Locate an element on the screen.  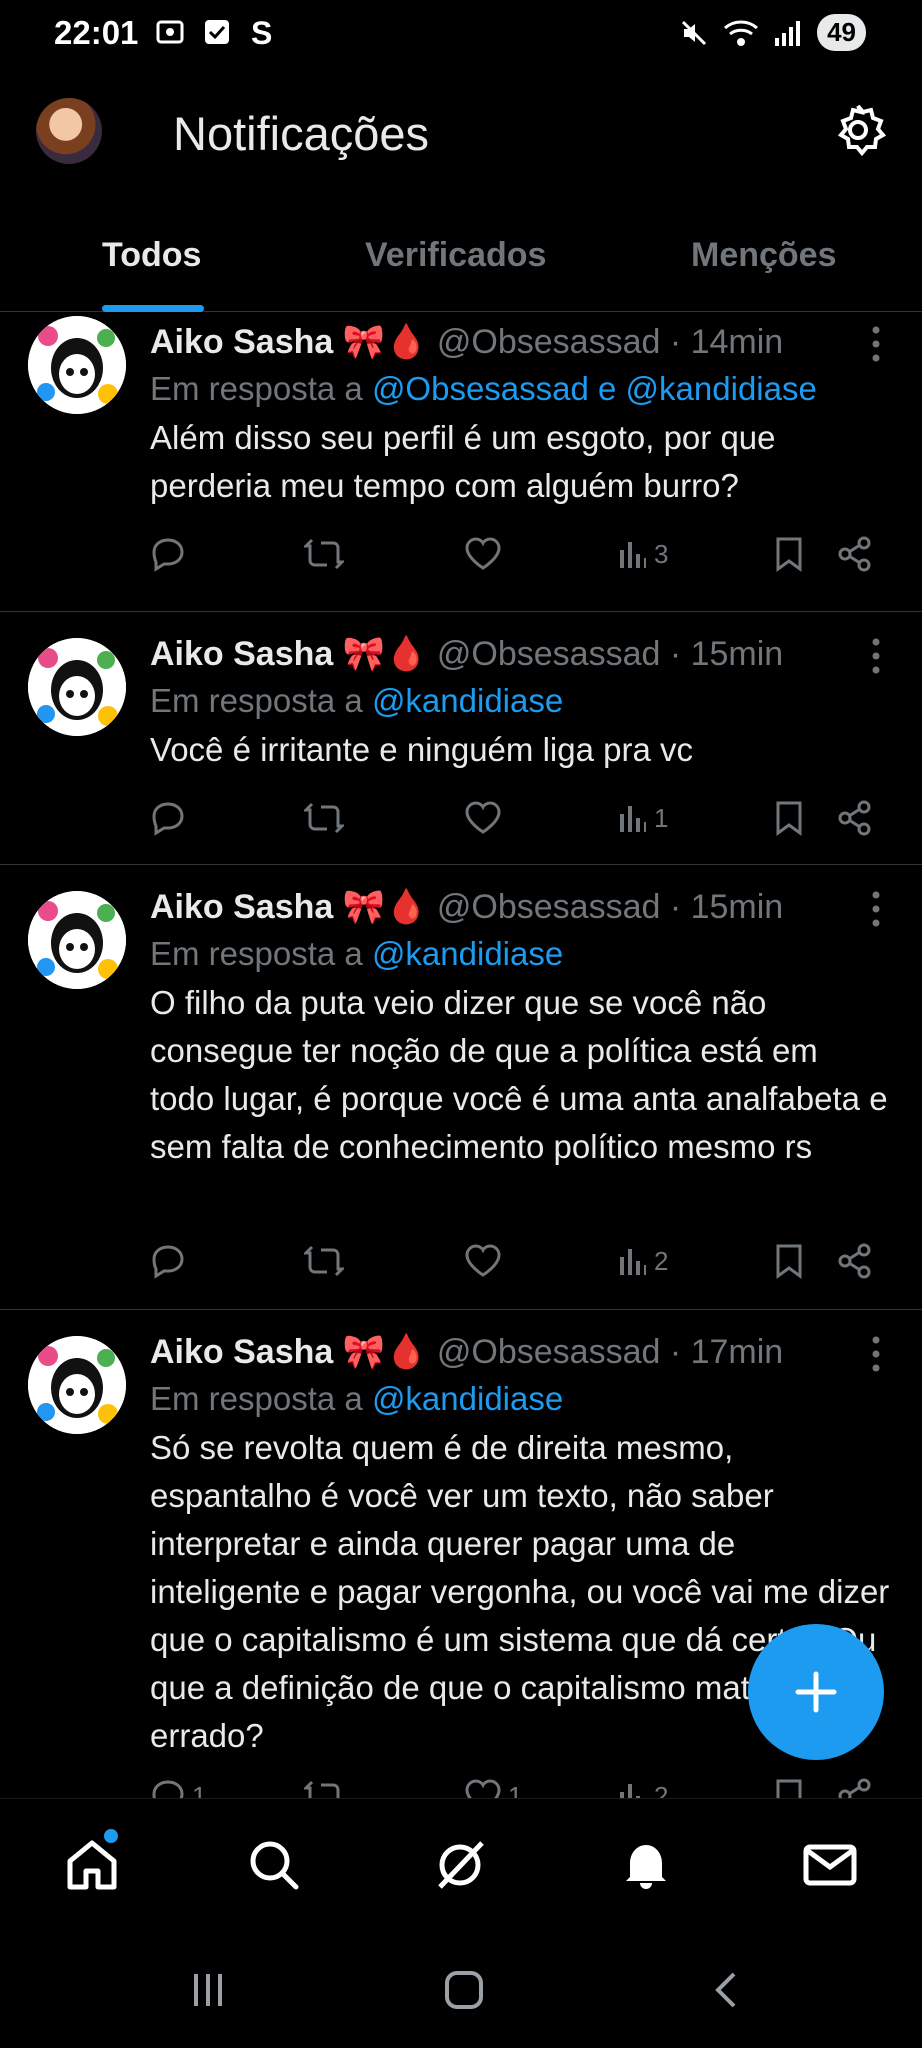
messages-mail-icon is located at coordinates (830, 1865).